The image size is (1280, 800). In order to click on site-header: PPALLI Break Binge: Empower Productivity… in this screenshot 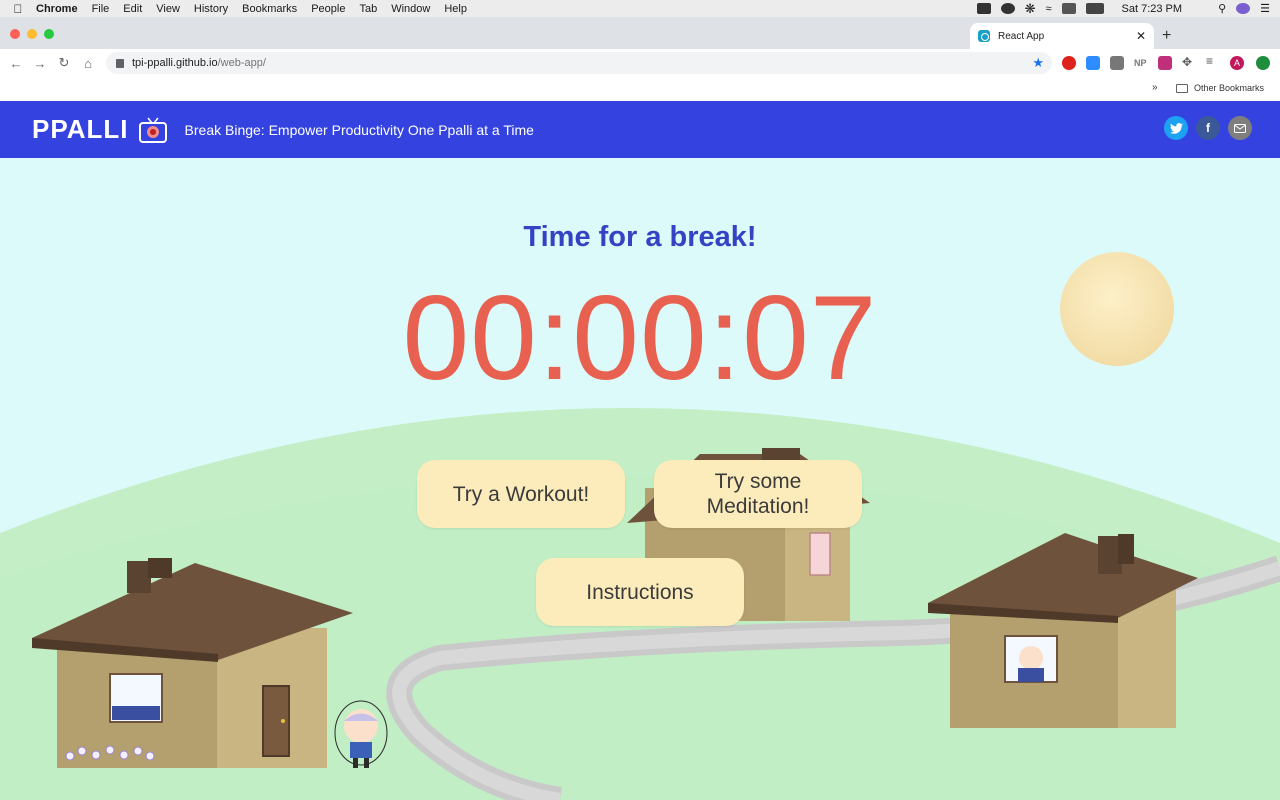, I will do `click(640, 129)`.